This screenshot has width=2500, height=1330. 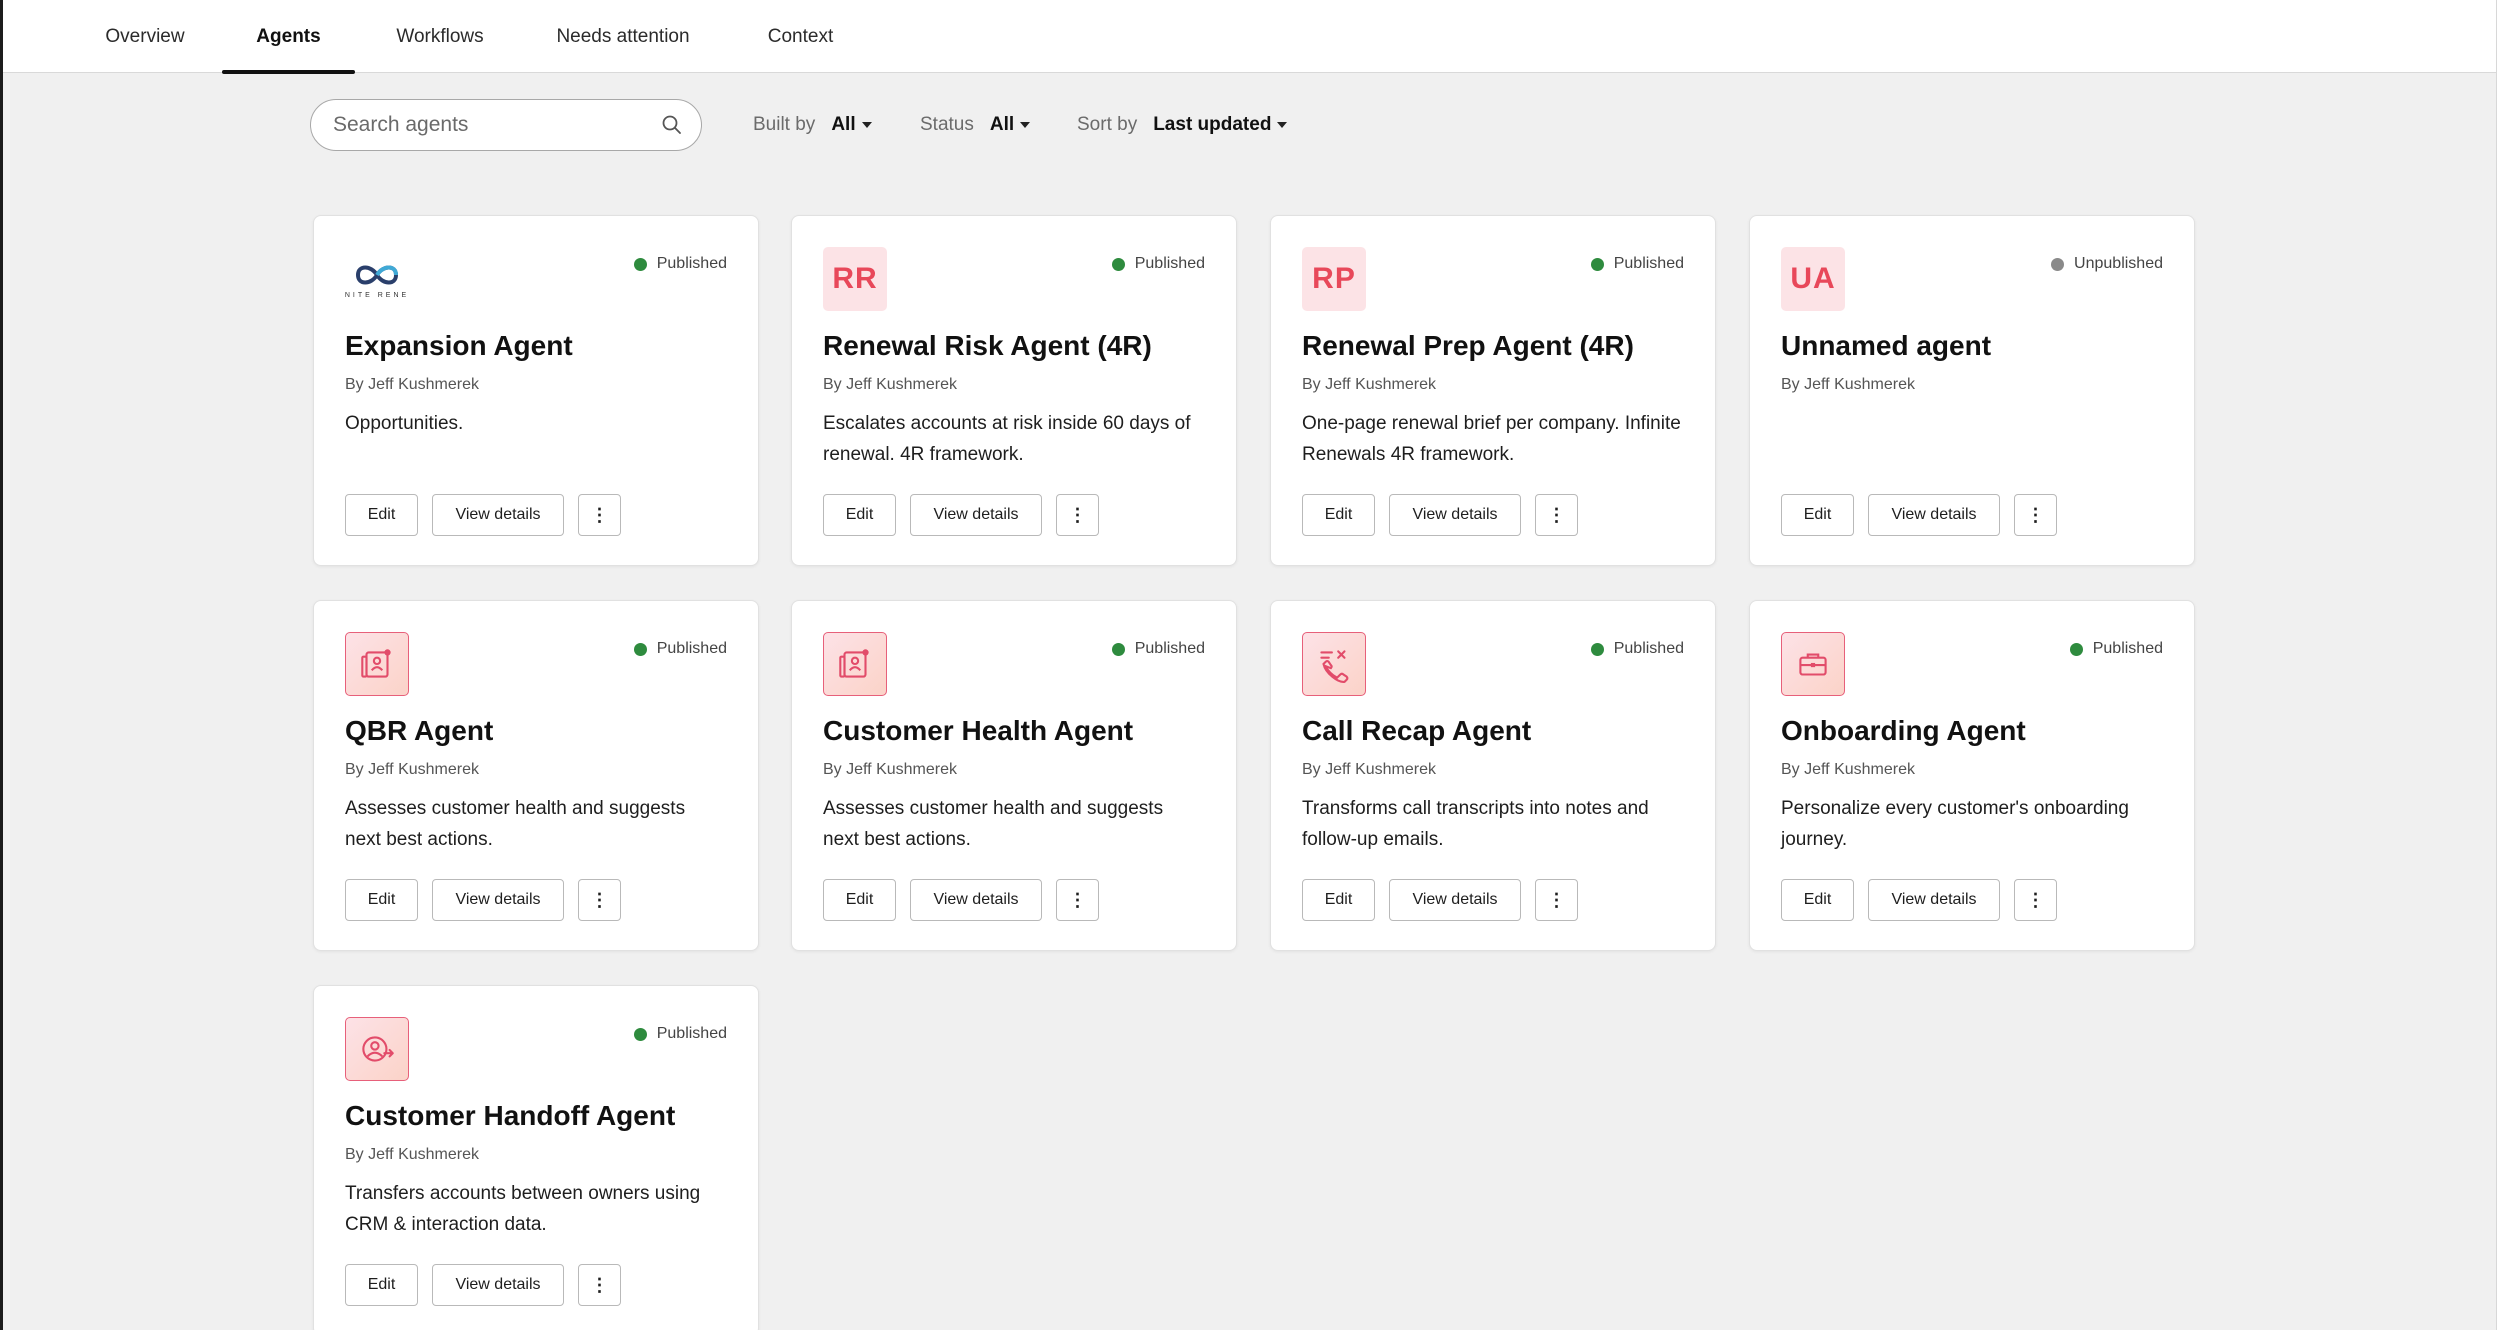 What do you see at coordinates (1813, 279) in the screenshot?
I see `agent-initials-avatar: UA` at bounding box center [1813, 279].